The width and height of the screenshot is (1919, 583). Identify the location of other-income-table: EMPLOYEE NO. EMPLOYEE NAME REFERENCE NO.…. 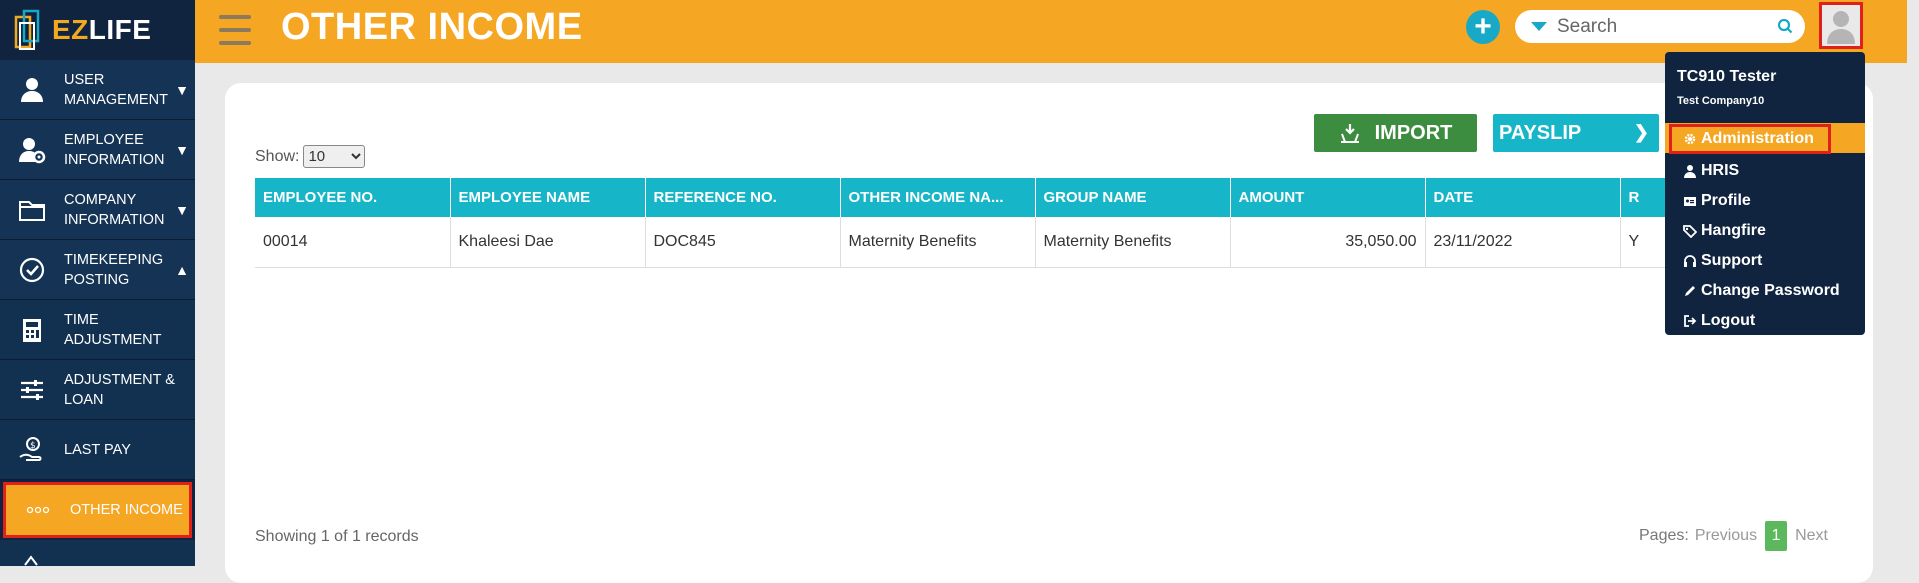
(963, 223).